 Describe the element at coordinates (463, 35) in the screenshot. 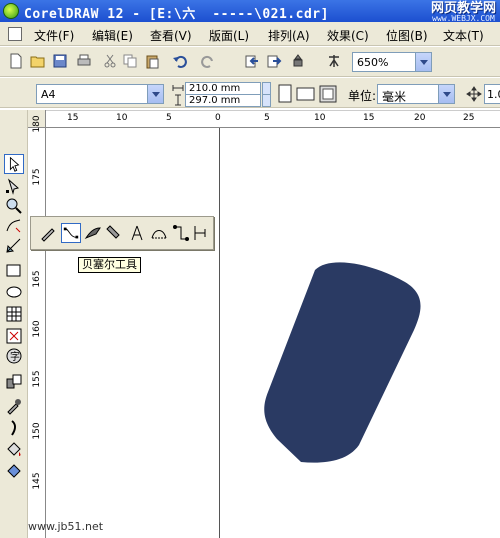

I see `menu-text: 文本(T)` at that location.